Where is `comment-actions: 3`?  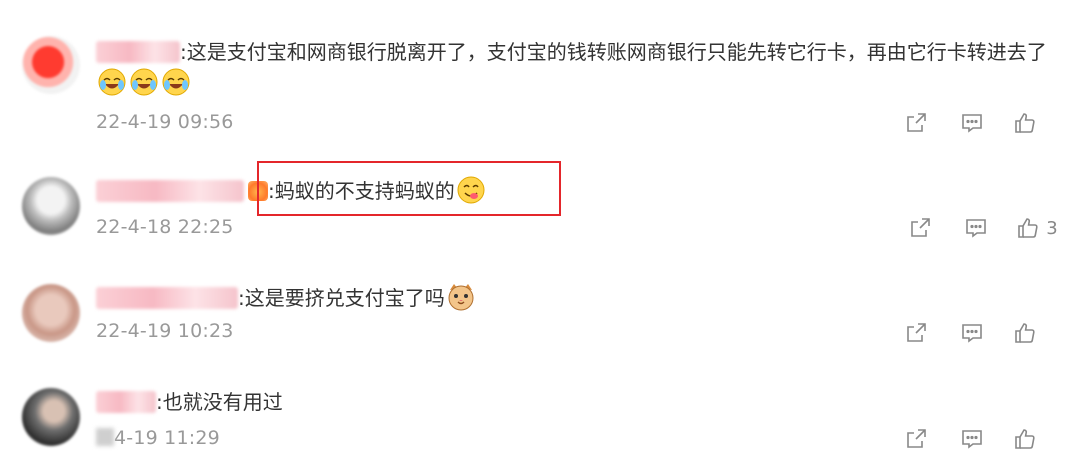 comment-actions: 3 is located at coordinates (981, 228).